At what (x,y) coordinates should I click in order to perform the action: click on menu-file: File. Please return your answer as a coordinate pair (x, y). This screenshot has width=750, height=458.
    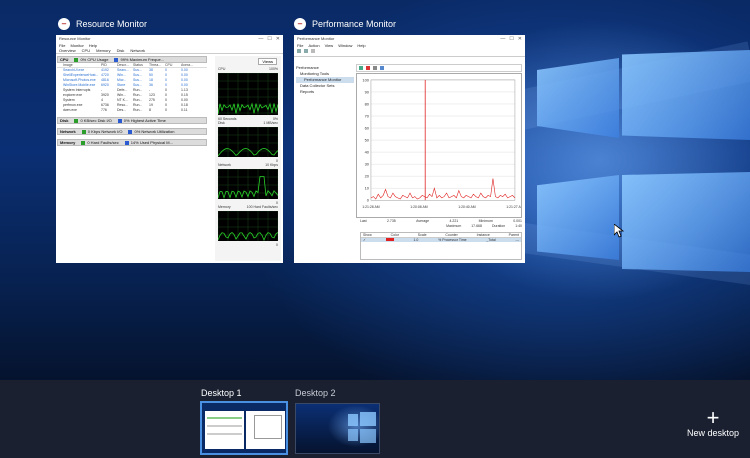
    Looking at the image, I should click on (300, 45).